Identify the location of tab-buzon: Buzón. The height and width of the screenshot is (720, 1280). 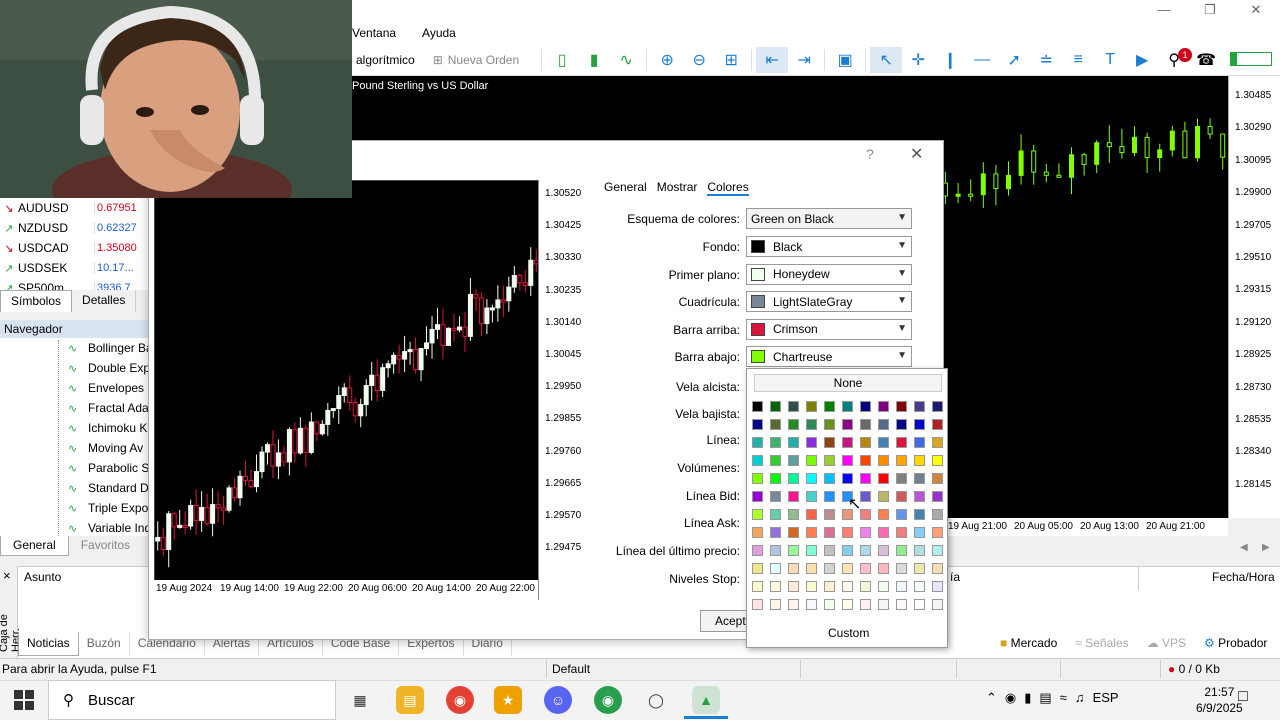
(104, 644).